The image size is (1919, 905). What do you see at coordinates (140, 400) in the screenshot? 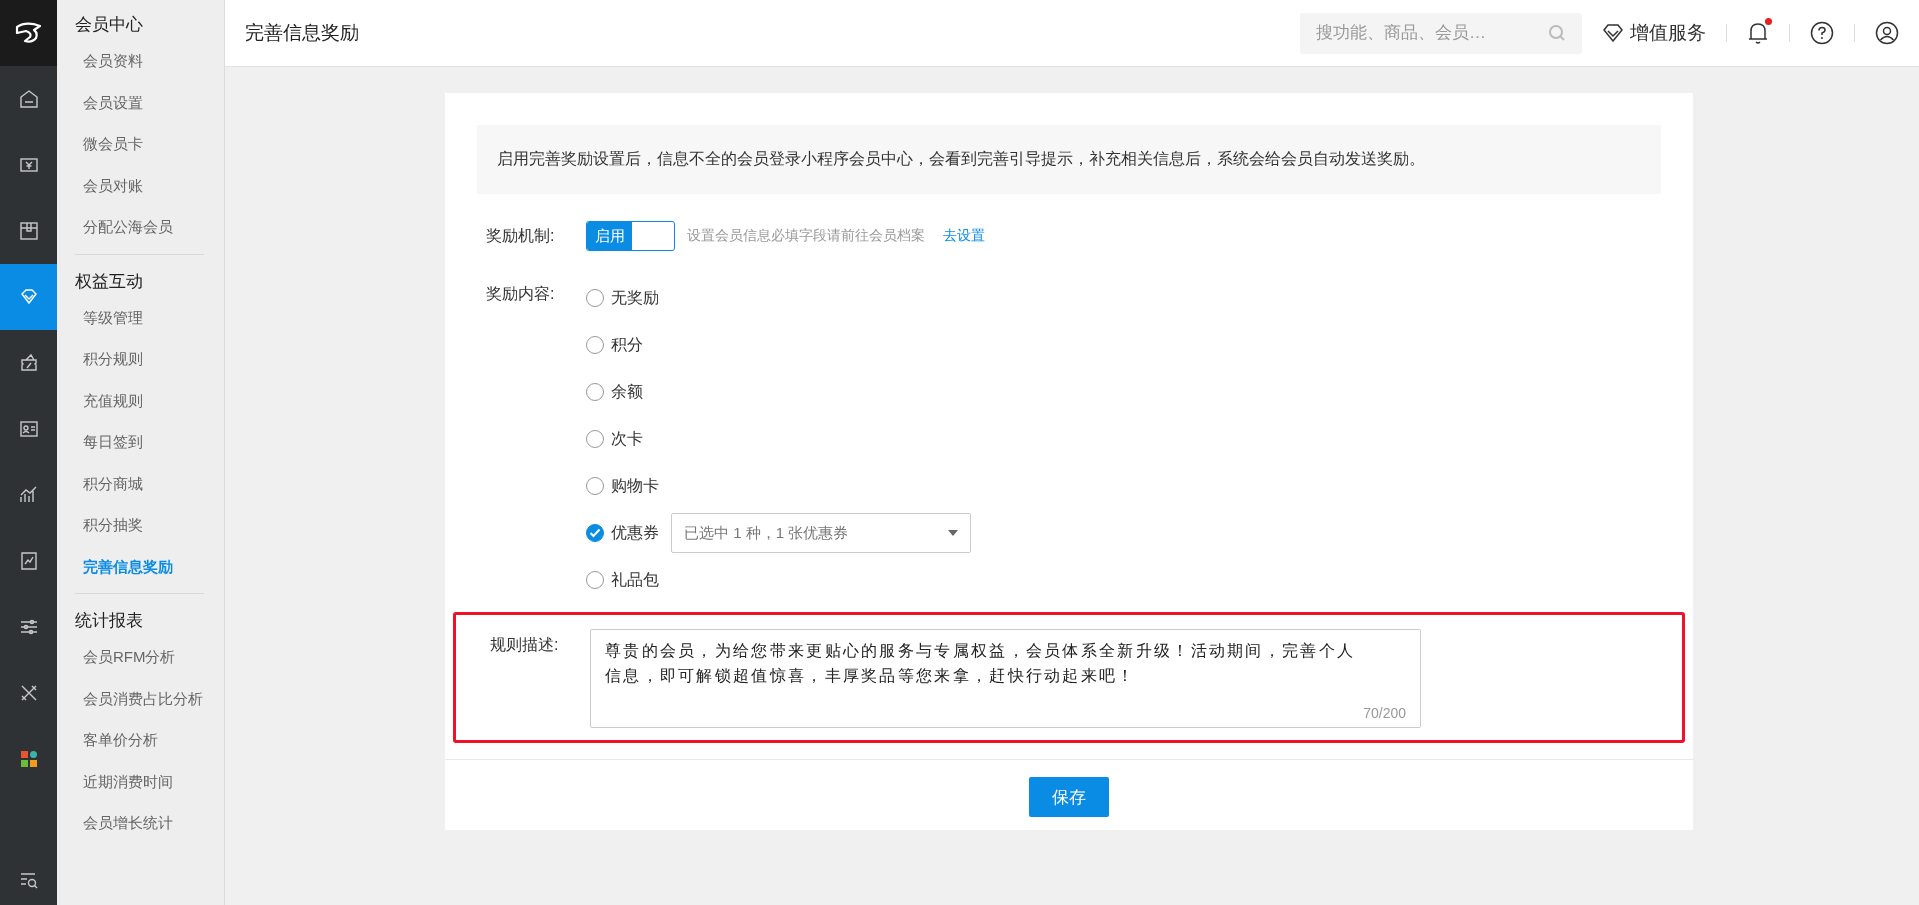
I see `menu-item: 充值规则` at bounding box center [140, 400].